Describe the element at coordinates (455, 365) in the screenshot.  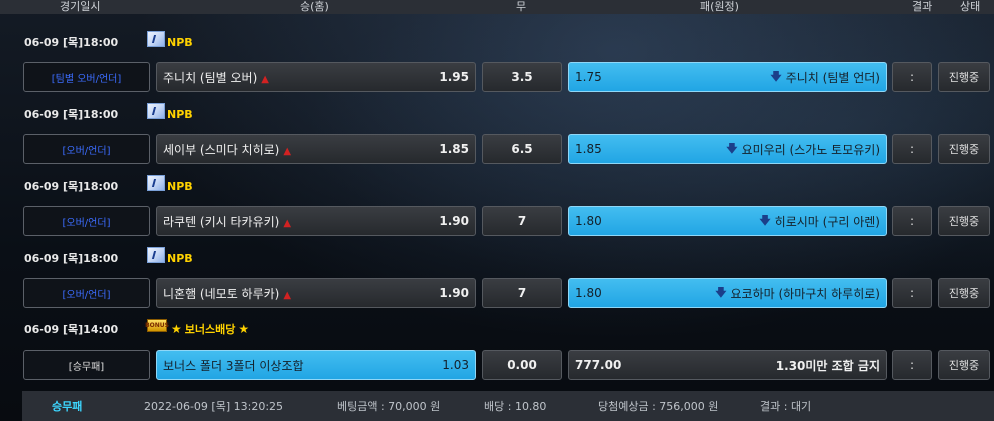
I see `home-odds: 1.03` at that location.